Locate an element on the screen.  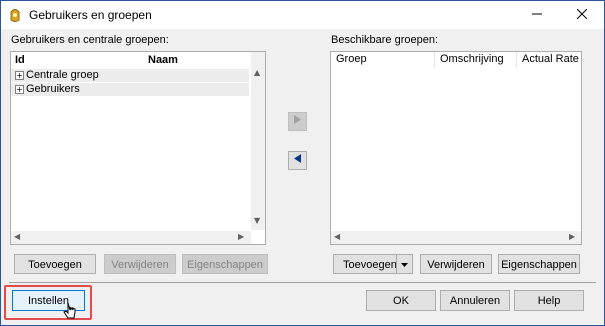
move-right-button is located at coordinates (297, 121).